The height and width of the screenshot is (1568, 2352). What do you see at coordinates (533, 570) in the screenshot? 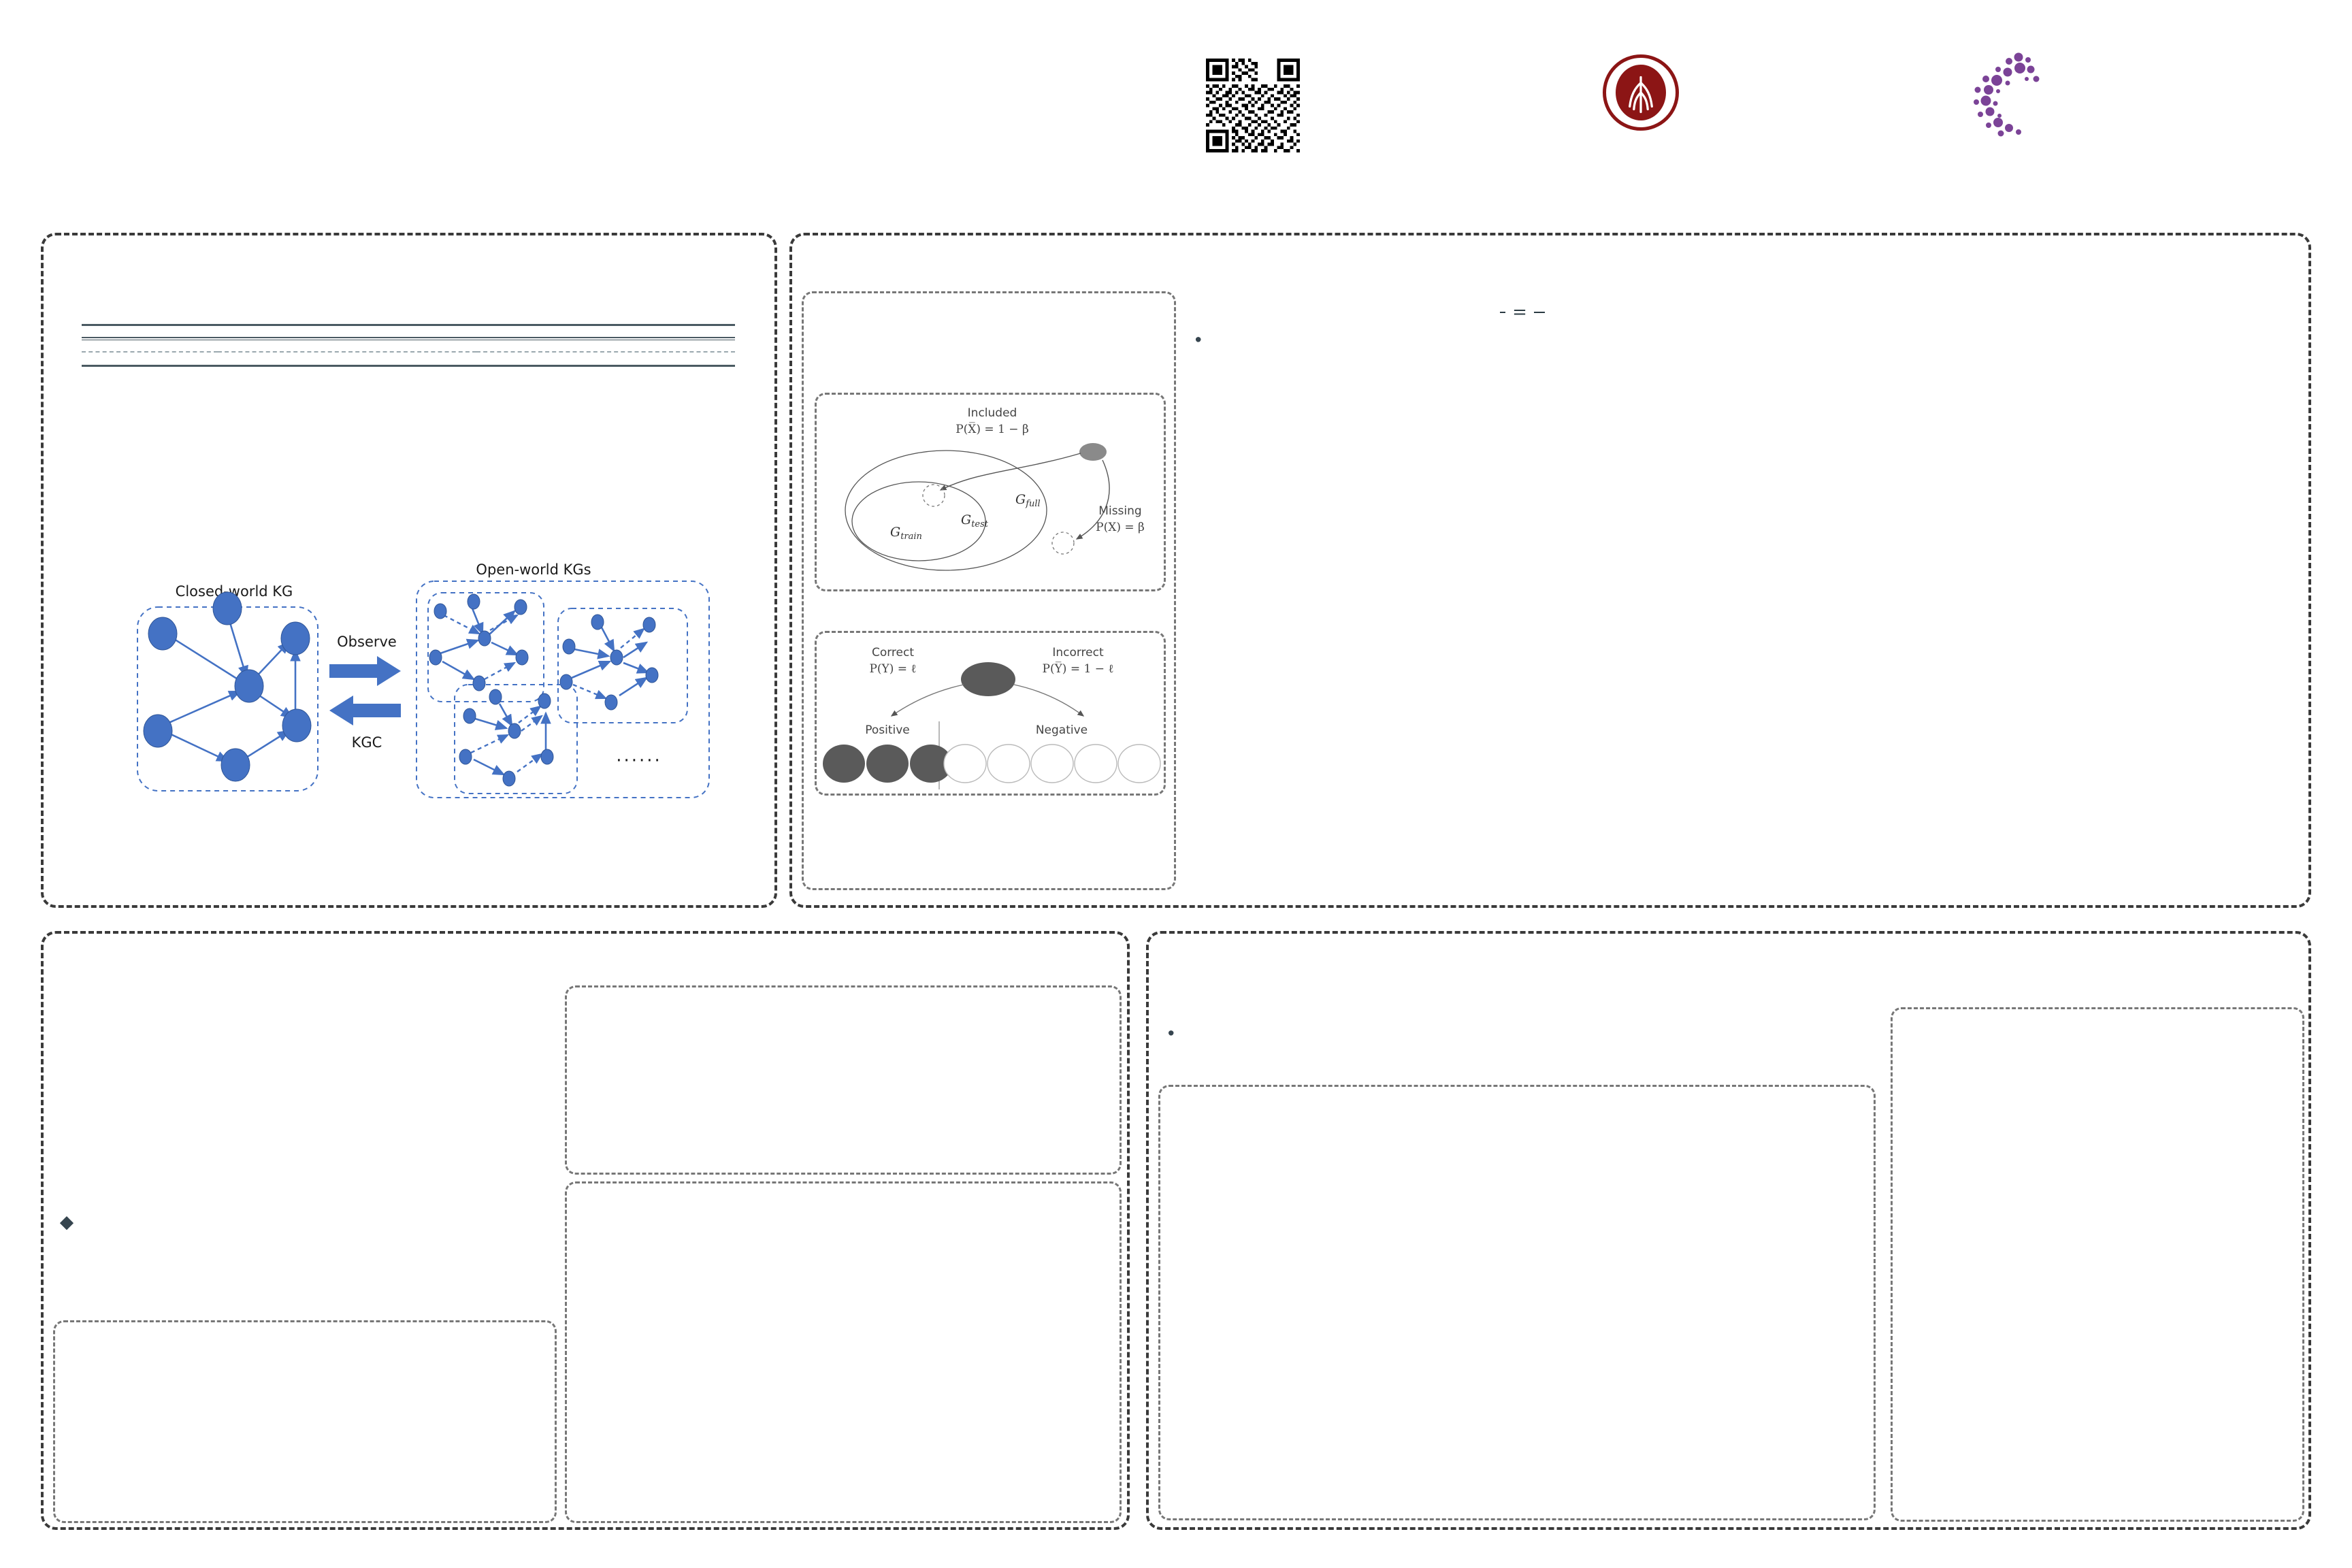
I see `open-world-kgs-label: Open-world KGs` at bounding box center [533, 570].